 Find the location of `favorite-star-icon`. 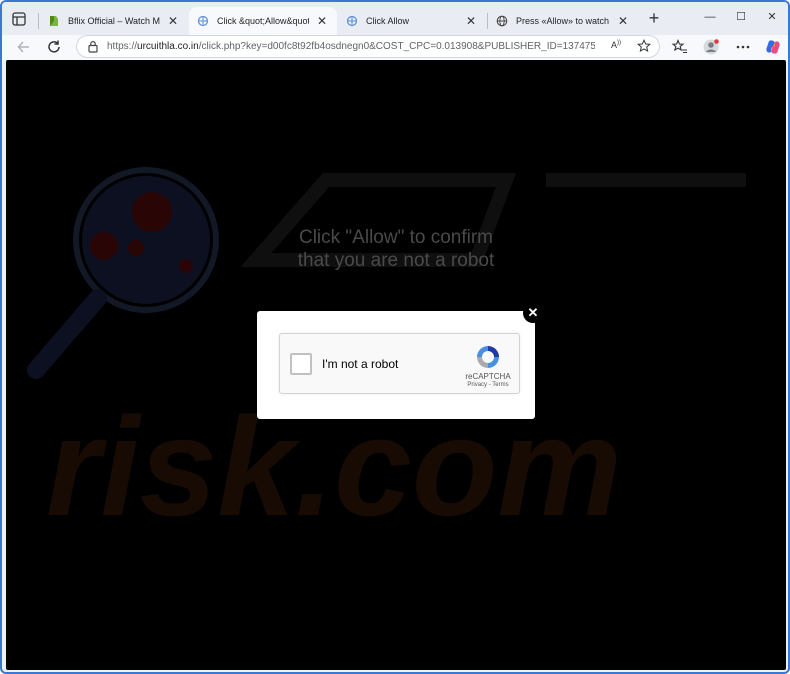

favorite-star-icon is located at coordinates (644, 46).